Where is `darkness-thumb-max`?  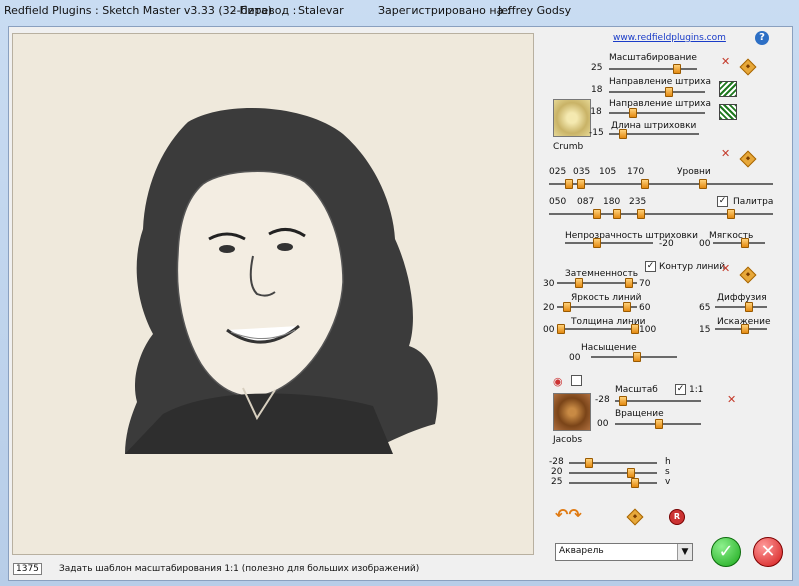
darkness-thumb-max is located at coordinates (629, 283).